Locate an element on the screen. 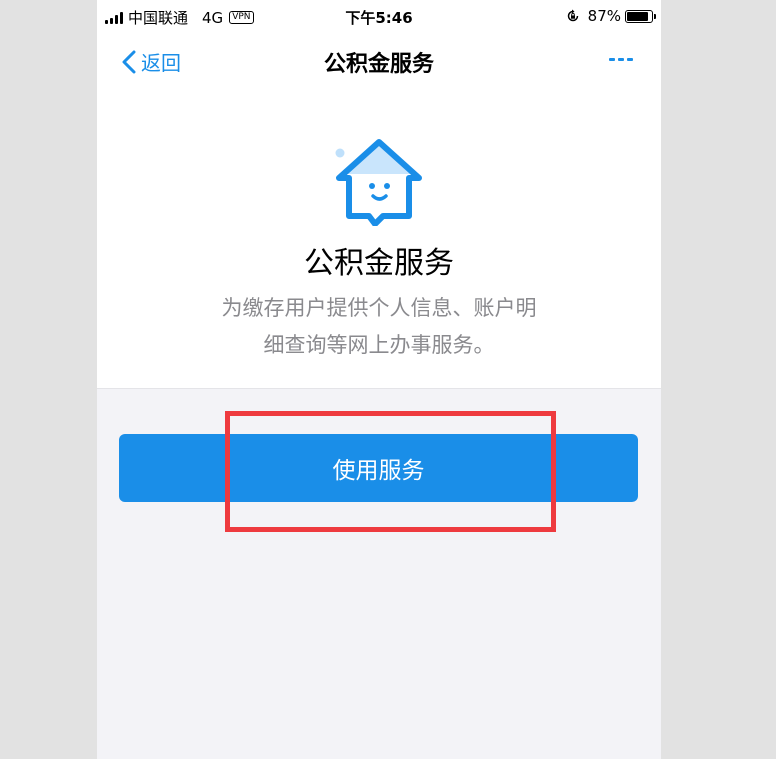 This screenshot has width=776, height=759. page-title: 公积金服务 is located at coordinates (378, 64).